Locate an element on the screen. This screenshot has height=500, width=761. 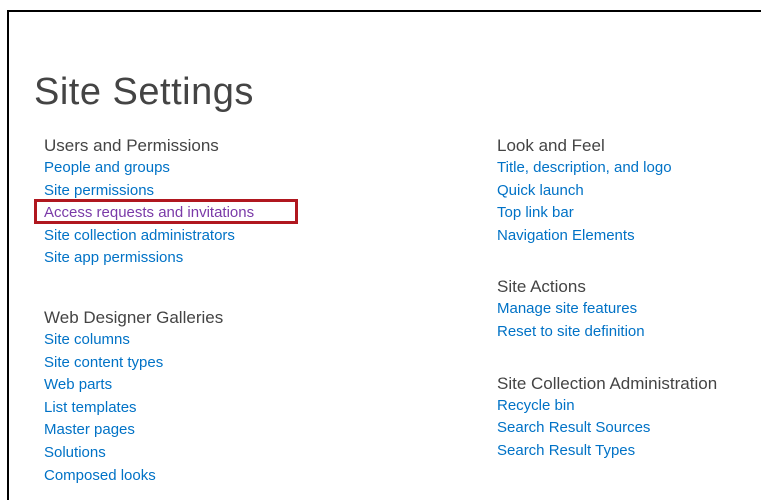
link-list-templates: List templates is located at coordinates (149, 408).